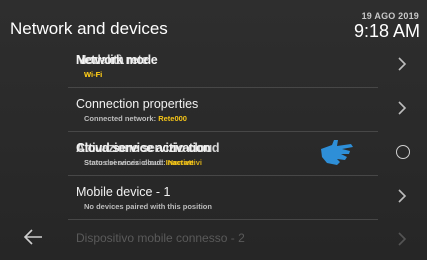  What do you see at coordinates (123, 192) in the screenshot?
I see `item-label: Mobile device - 1` at bounding box center [123, 192].